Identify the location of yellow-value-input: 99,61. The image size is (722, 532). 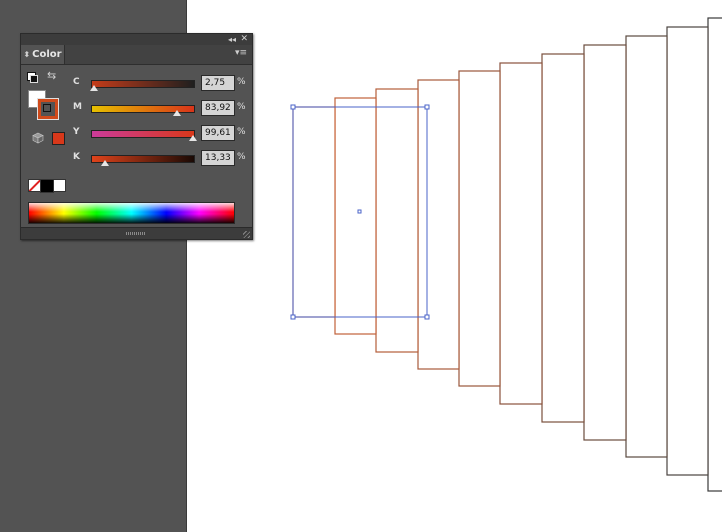
(218, 133).